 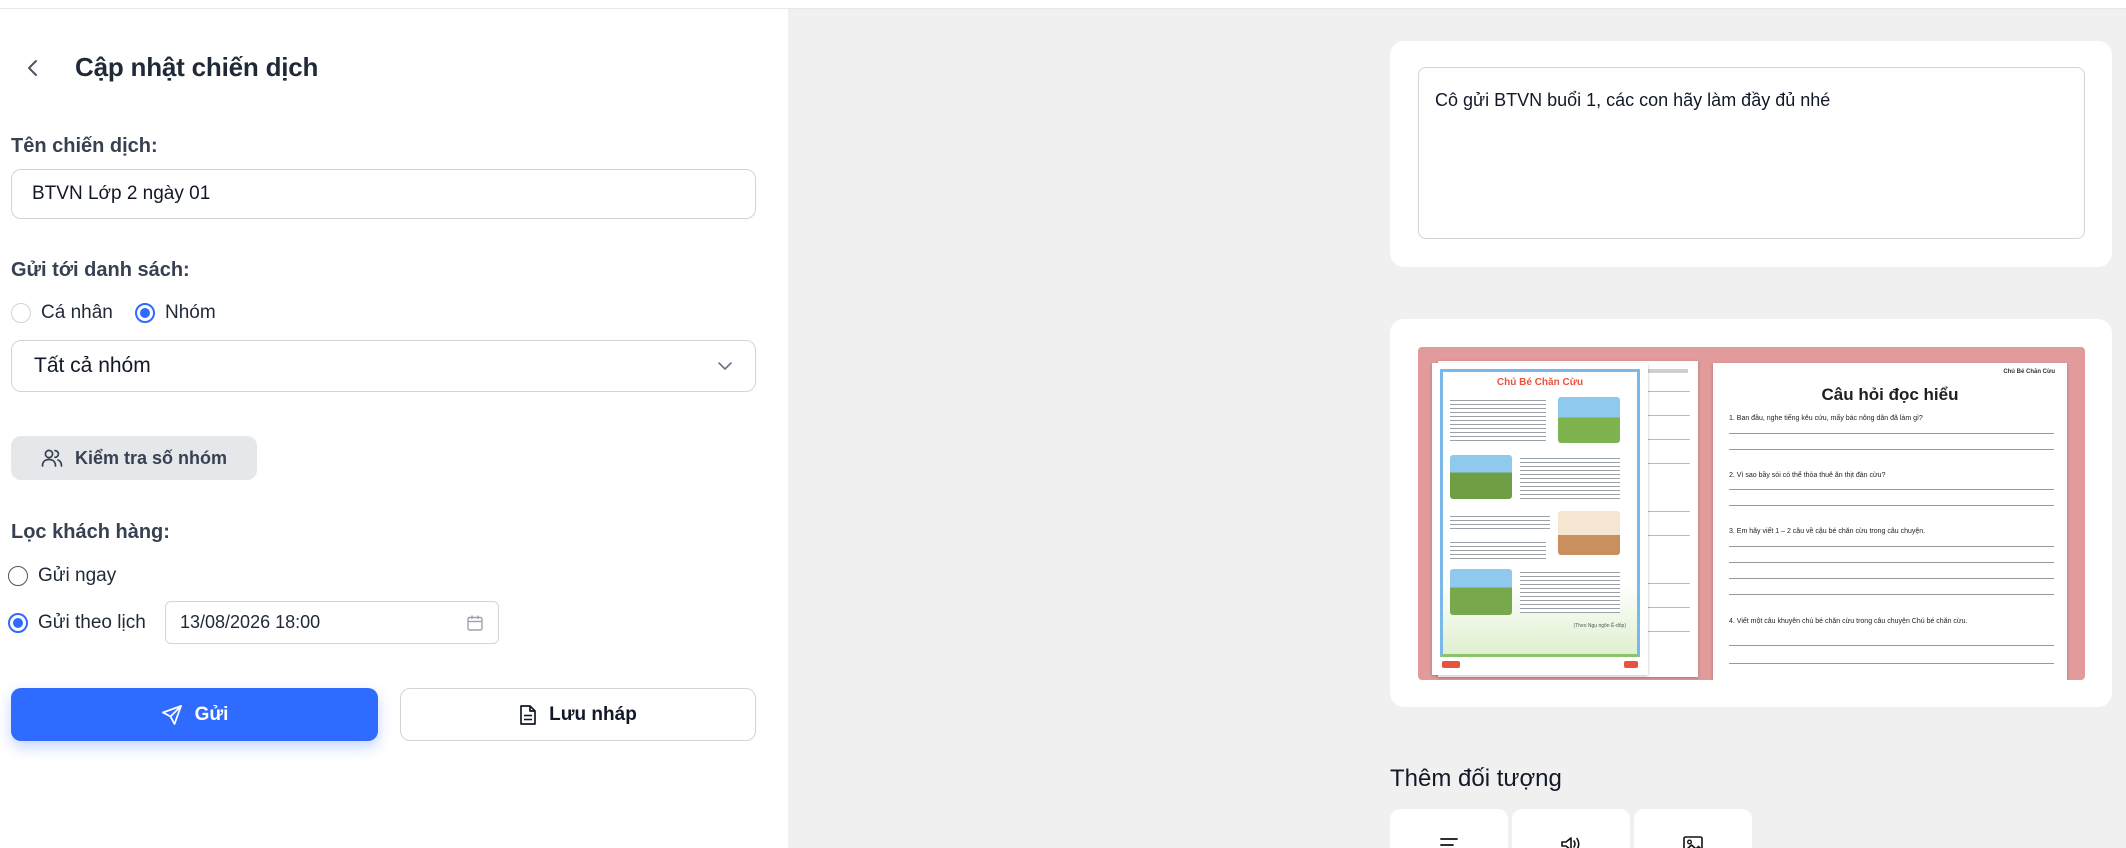 I want to click on filter-label: Lọc khách hàng:, so click(x=90, y=532).